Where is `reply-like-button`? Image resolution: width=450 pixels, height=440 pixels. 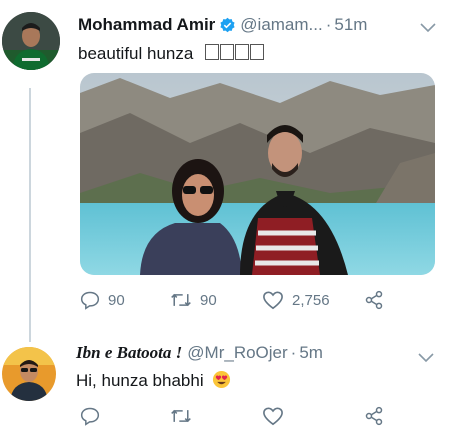 reply-like-button is located at coordinates (313, 416).